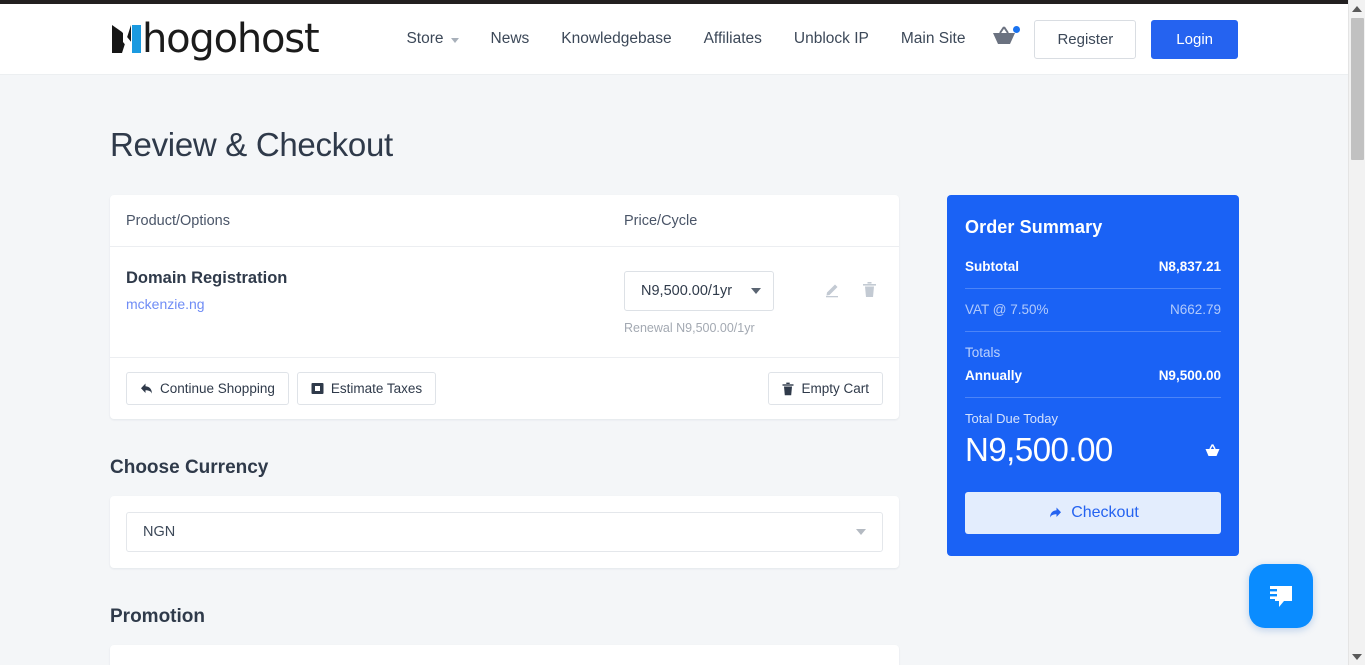 The height and width of the screenshot is (665, 1365). Describe the element at coordinates (1189, 375) in the screenshot. I see `annually-value: N9,500.00` at that location.